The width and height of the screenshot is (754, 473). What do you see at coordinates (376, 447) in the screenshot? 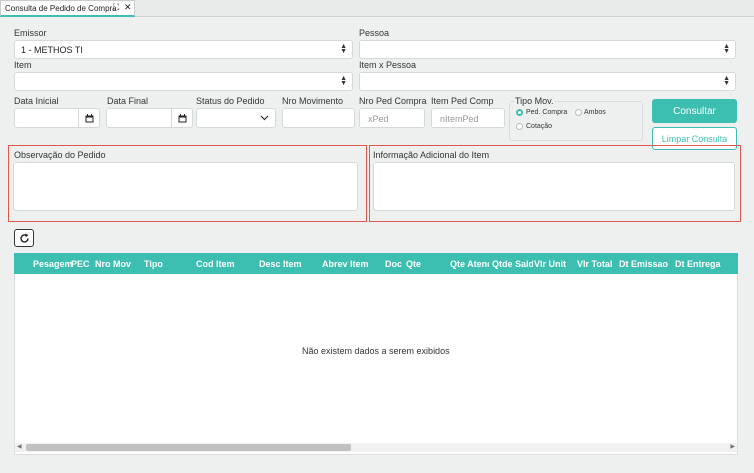
I see `horizontal-scrollbar: ◀ ▶` at bounding box center [376, 447].